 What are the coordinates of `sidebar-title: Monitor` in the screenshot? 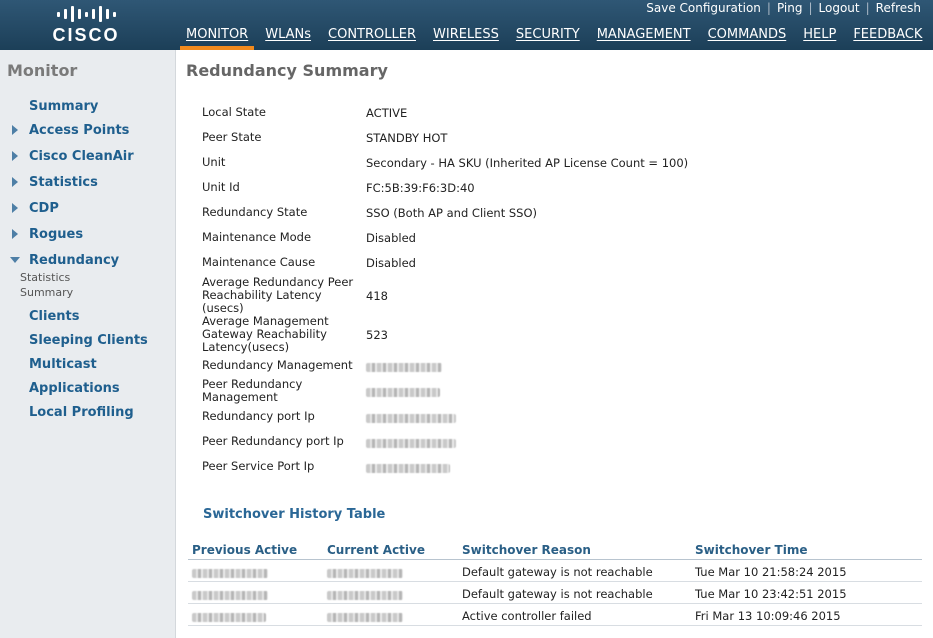 It's located at (42, 70).